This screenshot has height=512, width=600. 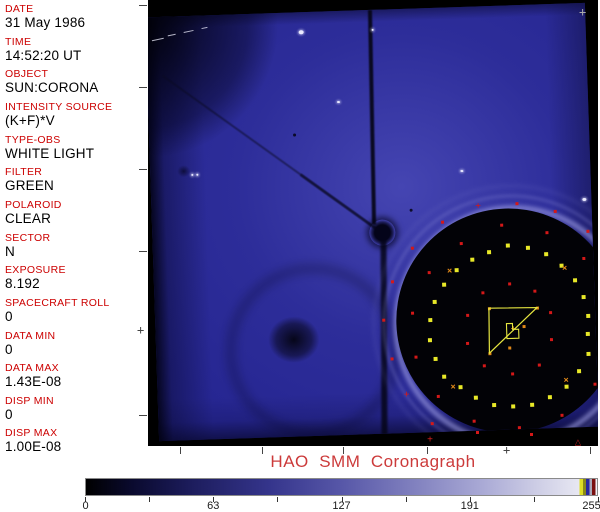 I want to click on metadata-label: TYPE-OBS, so click(x=33, y=139).